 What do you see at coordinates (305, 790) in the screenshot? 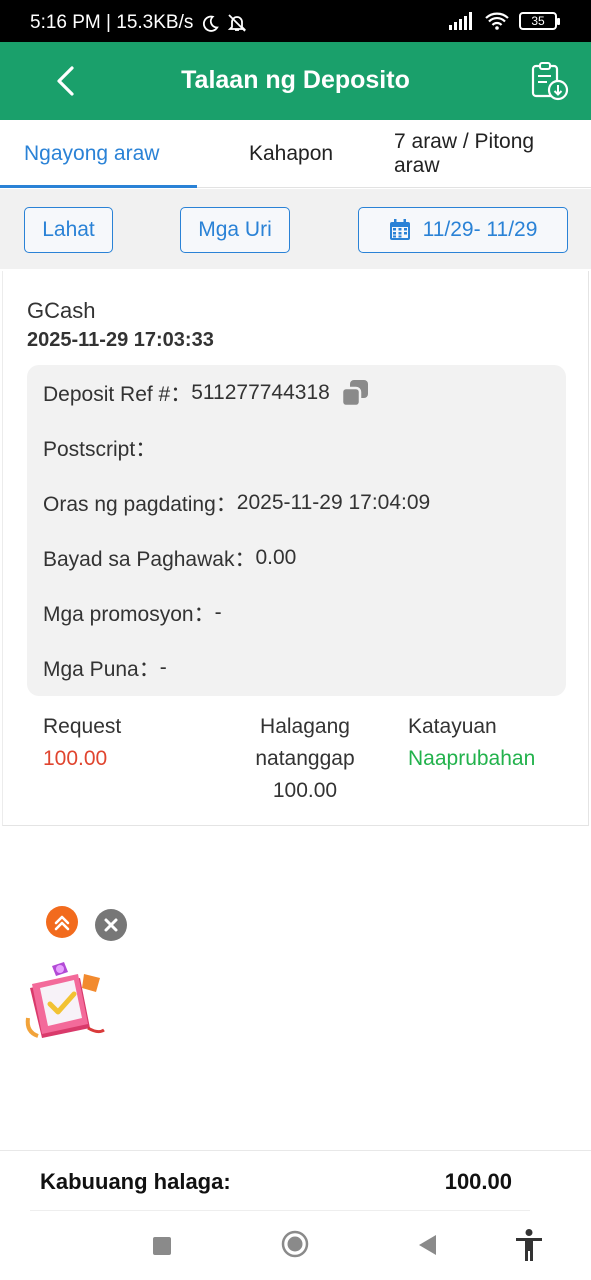
I see `received-amount: 100.00` at bounding box center [305, 790].